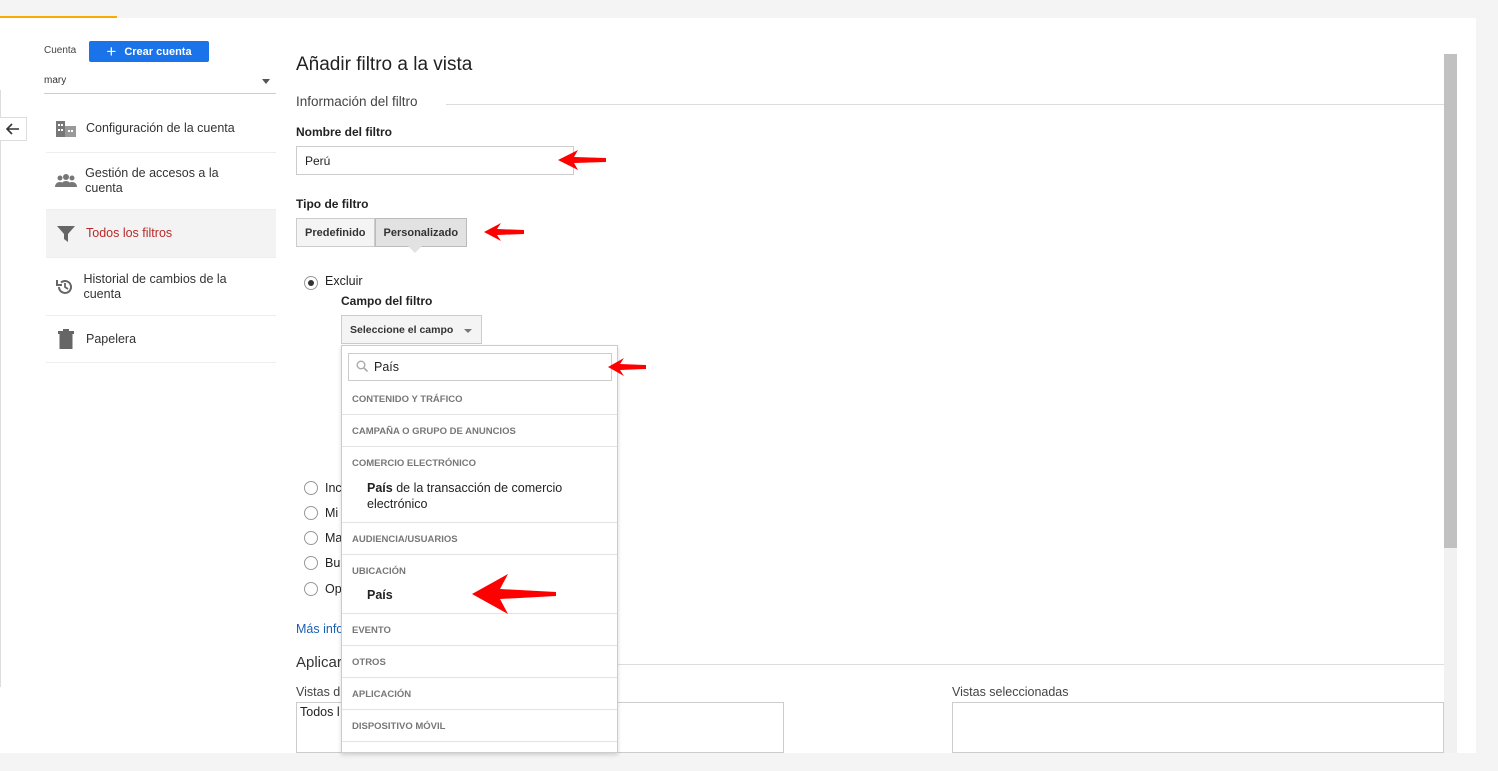 This screenshot has height=771, width=1498. Describe the element at coordinates (335, 232) in the screenshot. I see `filter-type-predefined-button: Predefinido` at that location.